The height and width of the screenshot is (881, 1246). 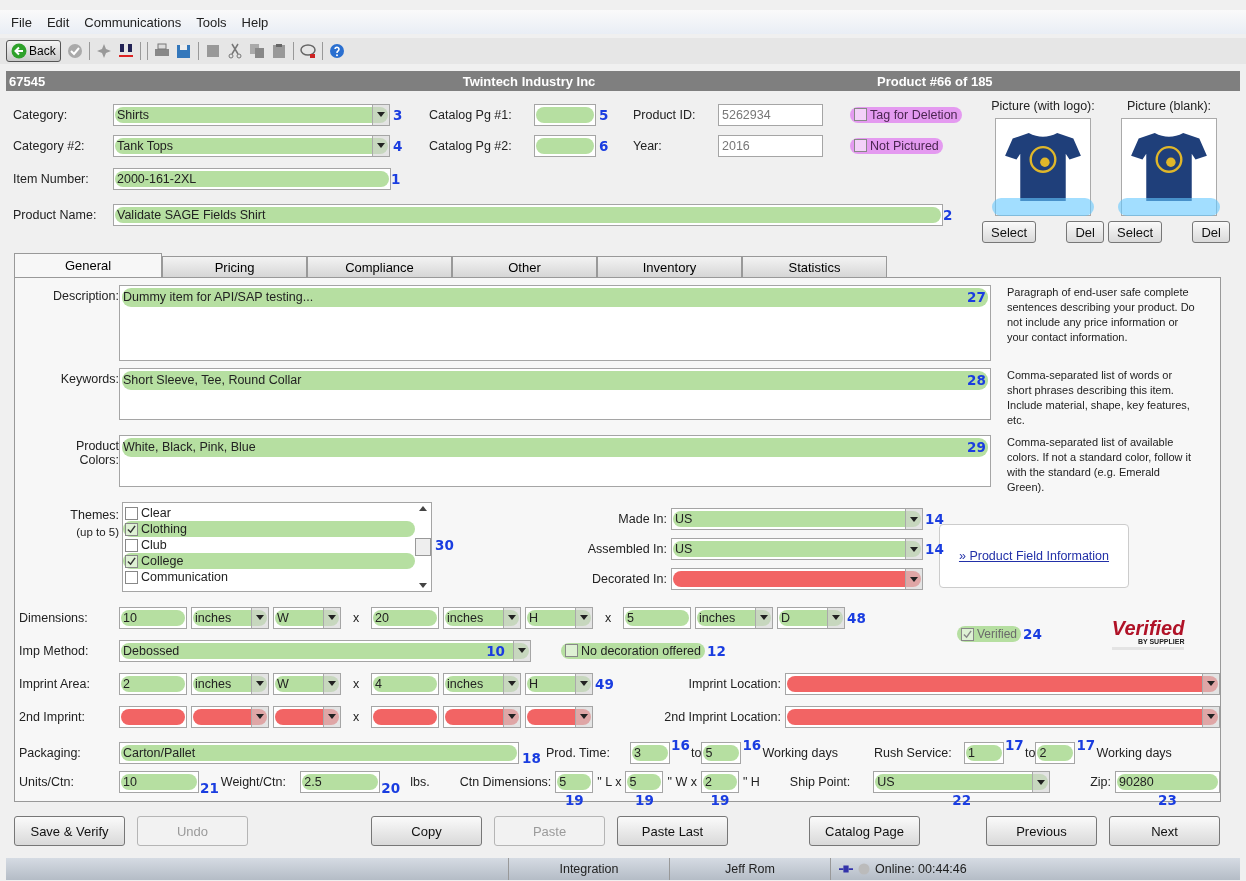 What do you see at coordinates (269, 561) in the screenshot?
I see `checkbox: College` at bounding box center [269, 561].